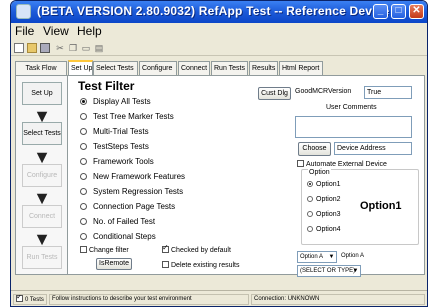 This screenshot has width=435, height=307. What do you see at coordinates (41, 68) in the screenshot?
I see `task-flow-header: Task Flow` at bounding box center [41, 68].